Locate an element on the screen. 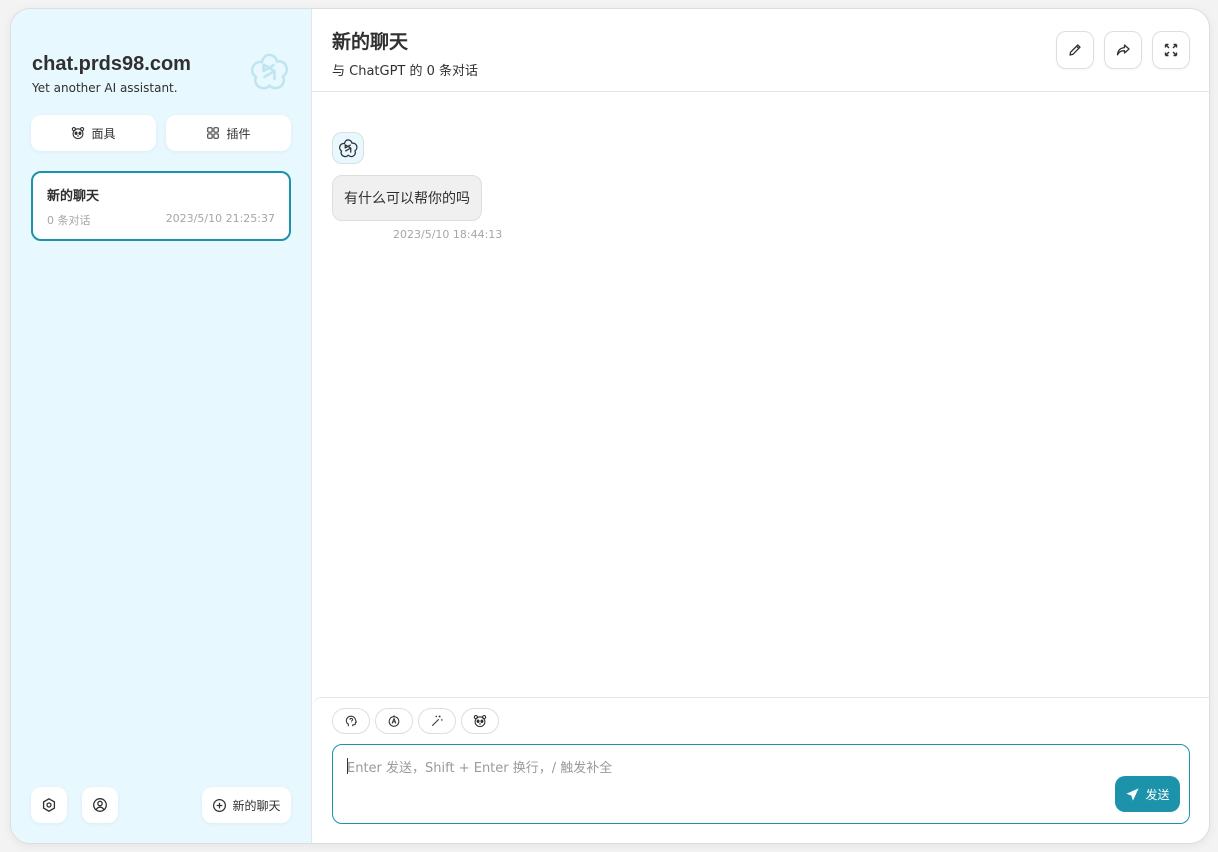  bot-avatar is located at coordinates (348, 148).